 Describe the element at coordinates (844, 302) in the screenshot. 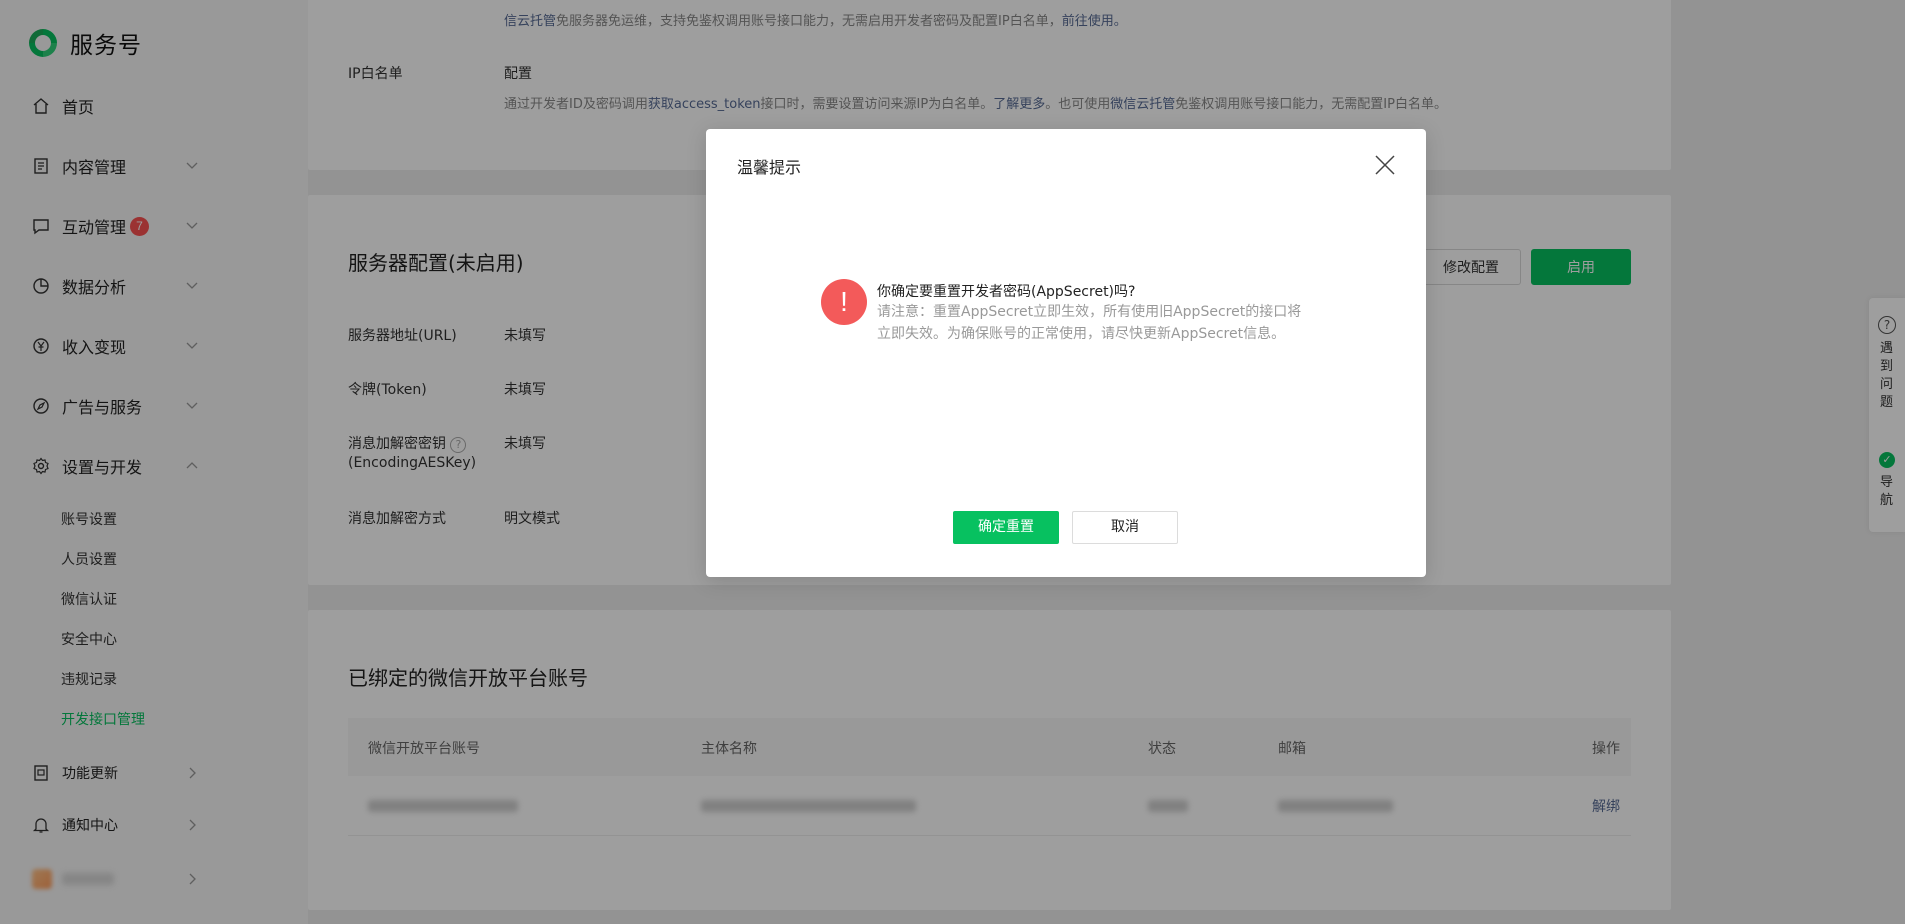

I see `warning-icon: !` at that location.